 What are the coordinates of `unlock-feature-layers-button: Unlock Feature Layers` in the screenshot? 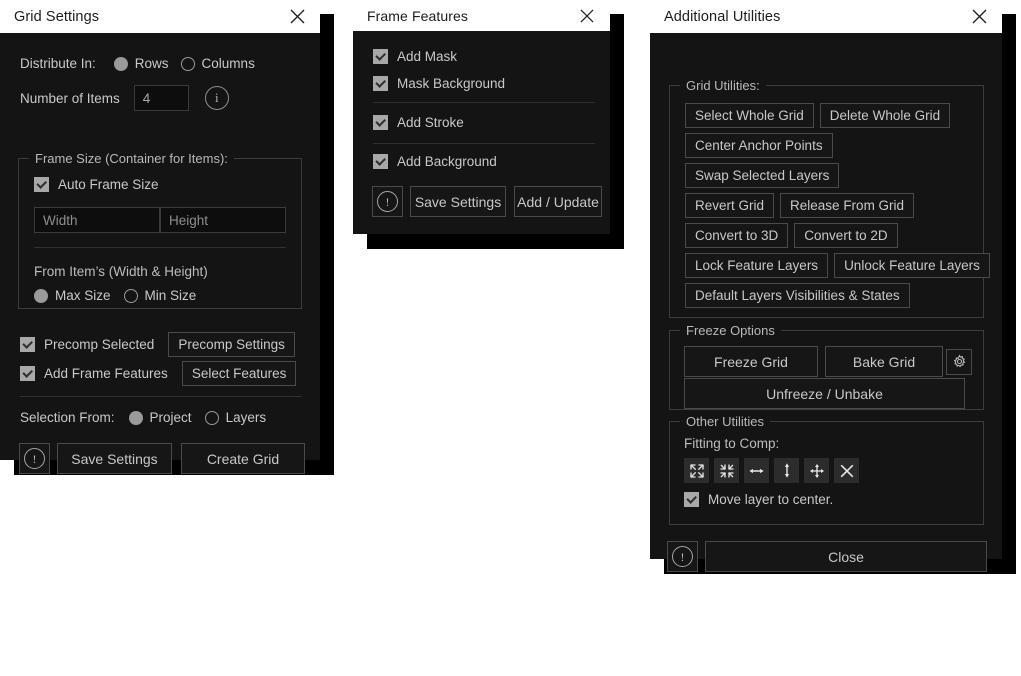 It's located at (912, 265).